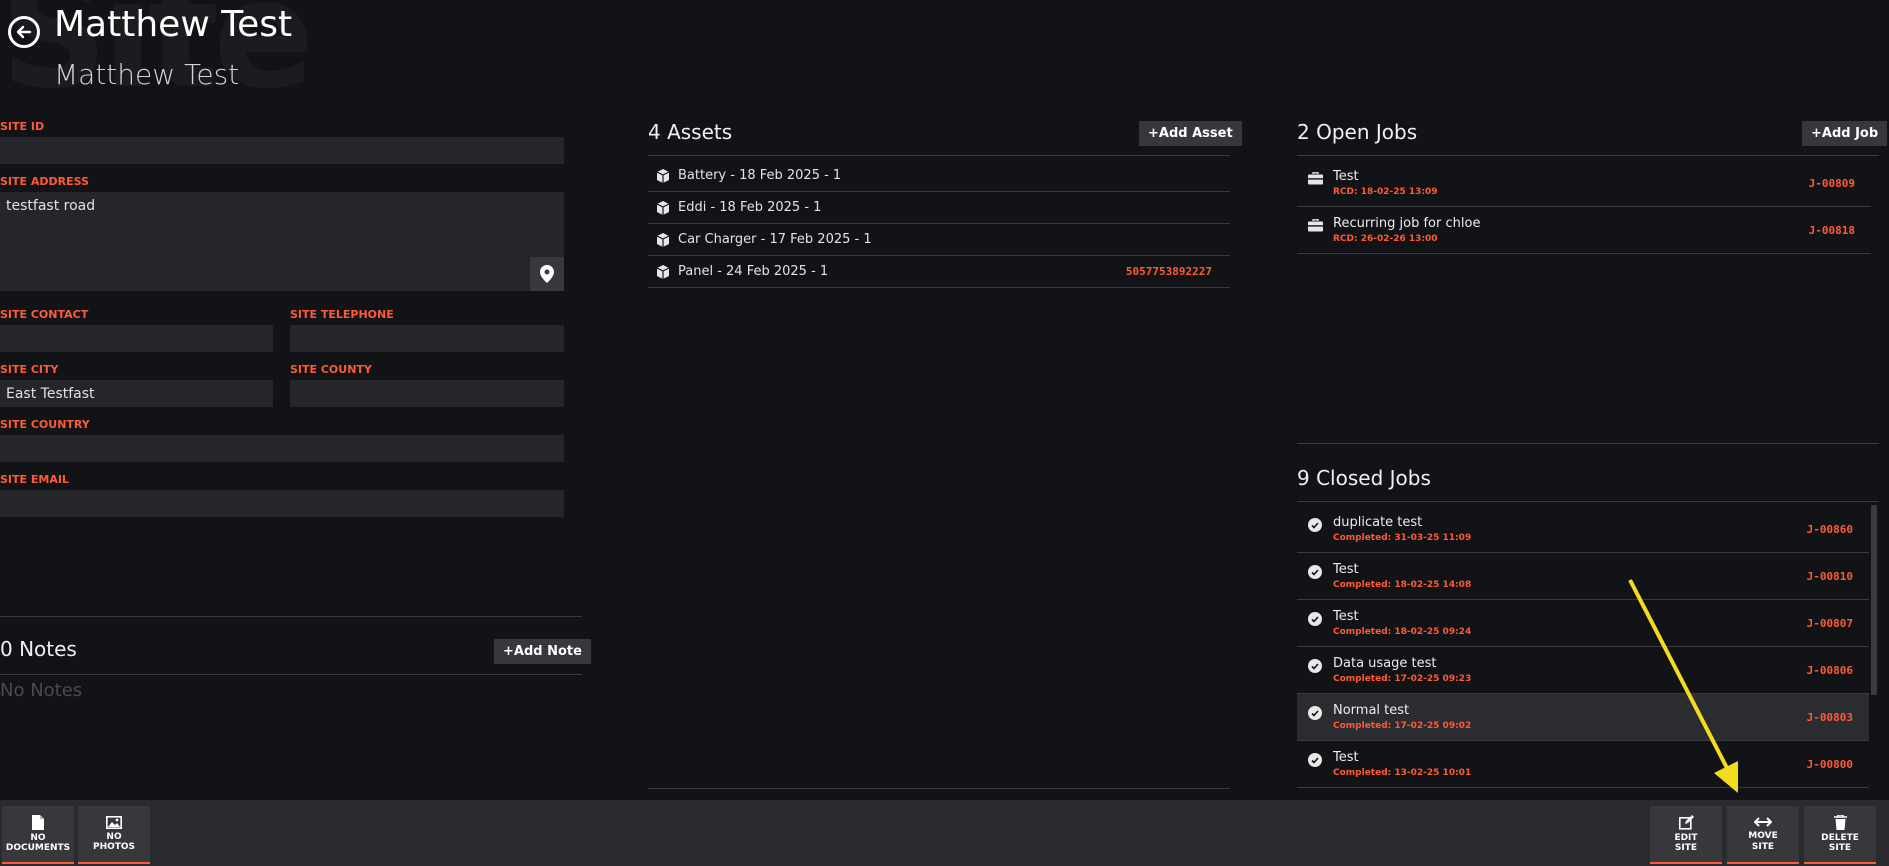 Image resolution: width=1889 pixels, height=866 pixels. I want to click on add-job-button: +Add Job, so click(1845, 133).